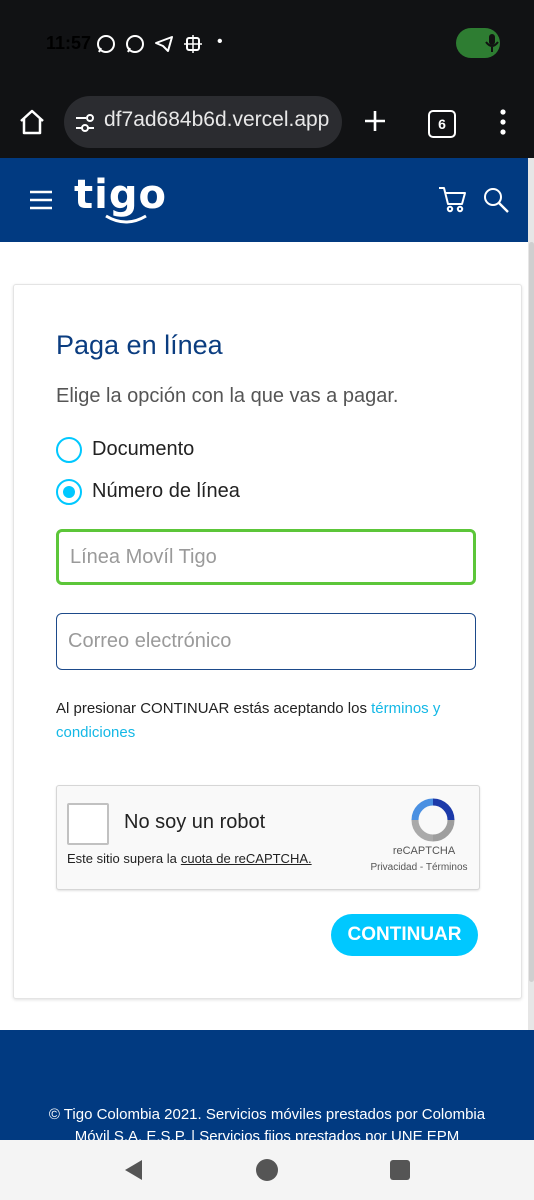 The image size is (534, 1200). What do you see at coordinates (442, 124) in the screenshot?
I see `tabs-icon: 6` at bounding box center [442, 124].